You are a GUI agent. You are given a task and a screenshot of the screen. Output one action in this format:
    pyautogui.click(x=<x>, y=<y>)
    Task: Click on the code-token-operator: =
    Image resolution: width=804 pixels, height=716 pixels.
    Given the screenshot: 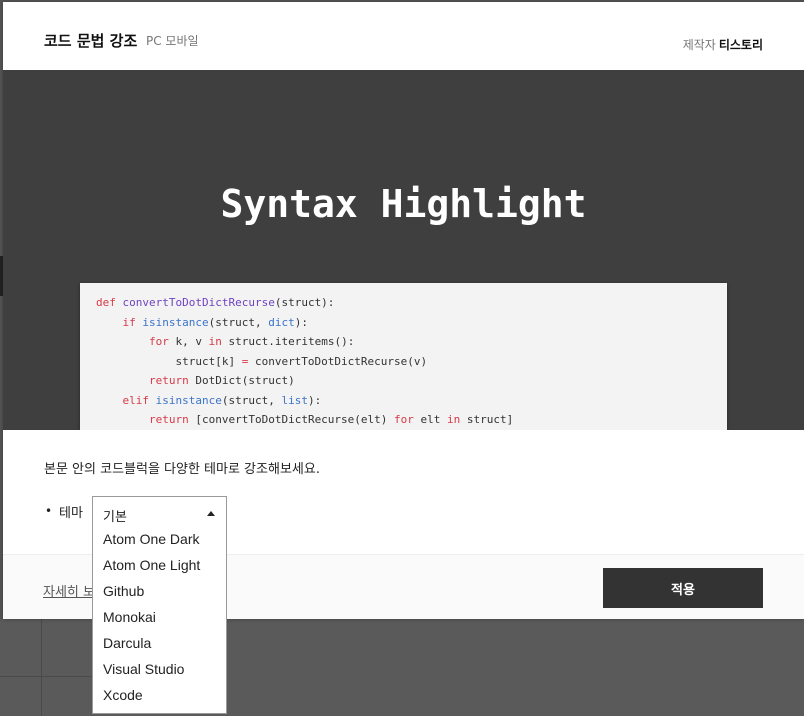 What is the action you would take?
    pyautogui.click(x=245, y=361)
    